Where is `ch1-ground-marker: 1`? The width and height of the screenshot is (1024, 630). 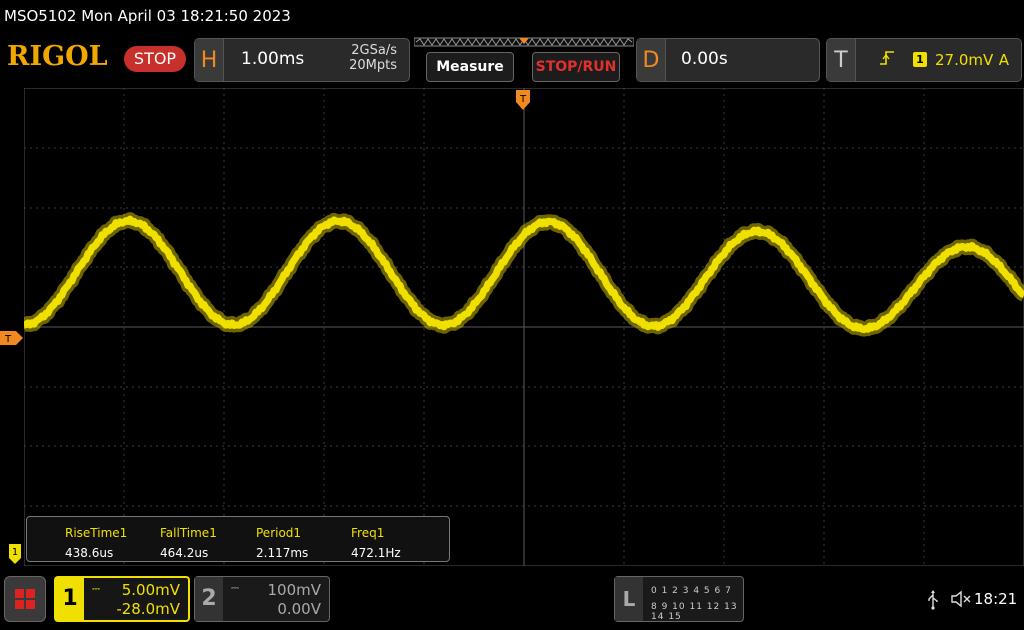
ch1-ground-marker: 1 is located at coordinates (16, 554).